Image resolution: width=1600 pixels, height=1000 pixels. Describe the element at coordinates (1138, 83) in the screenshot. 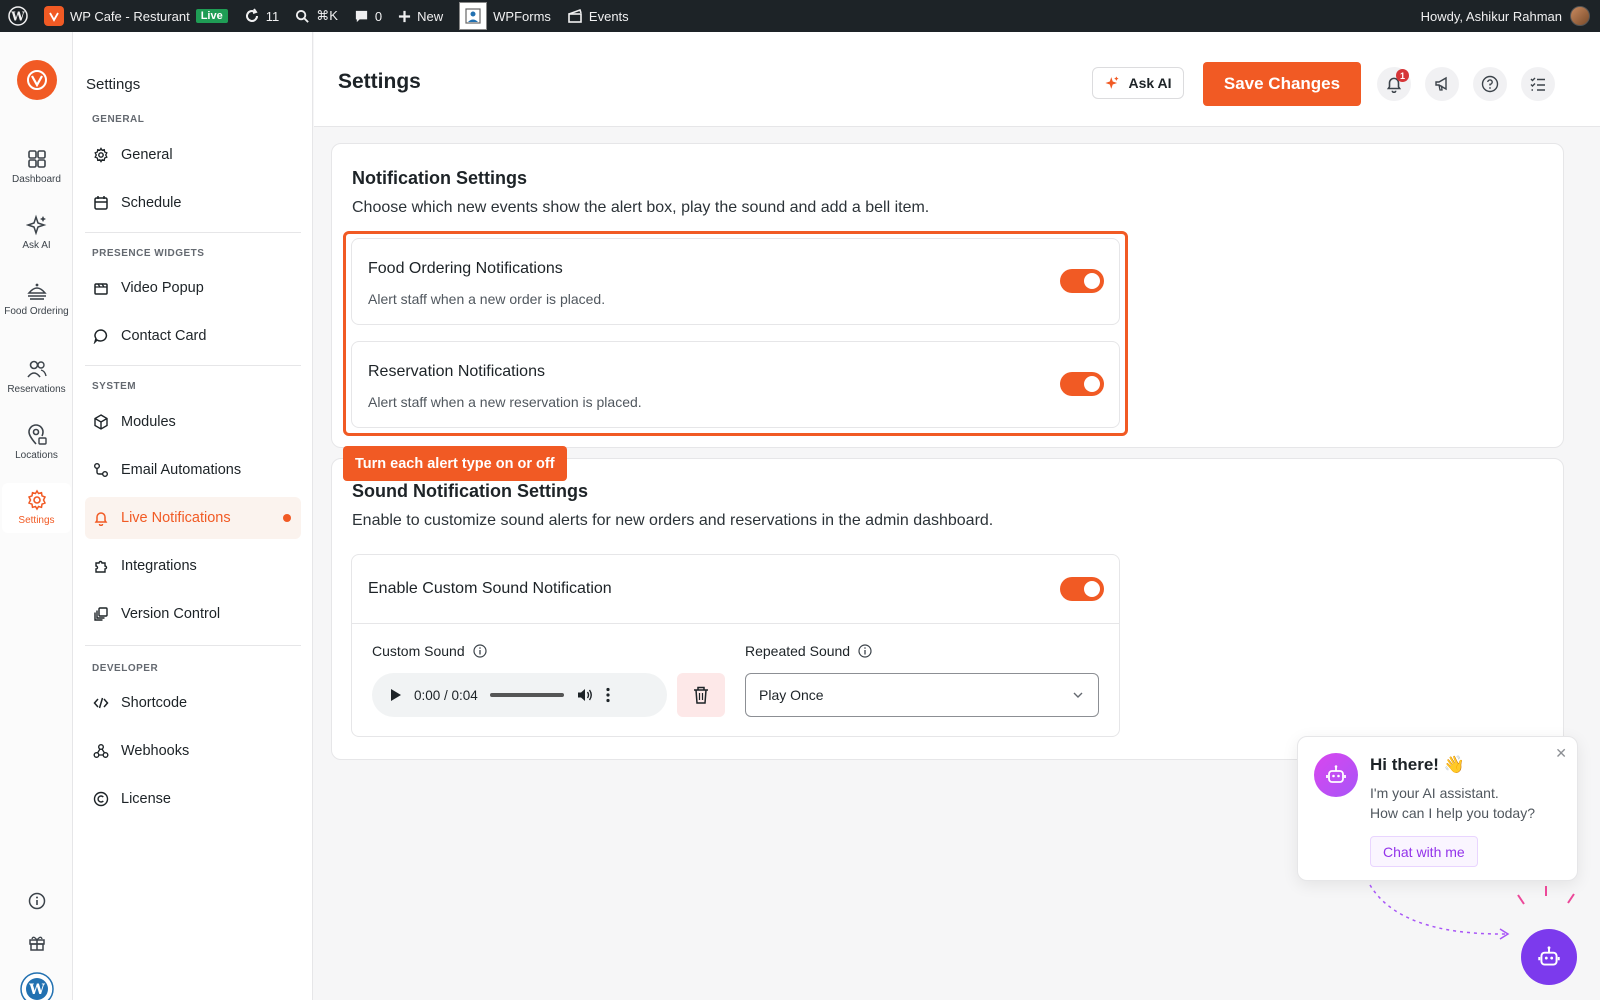

I see `ask-ai-button: Ask AI` at that location.